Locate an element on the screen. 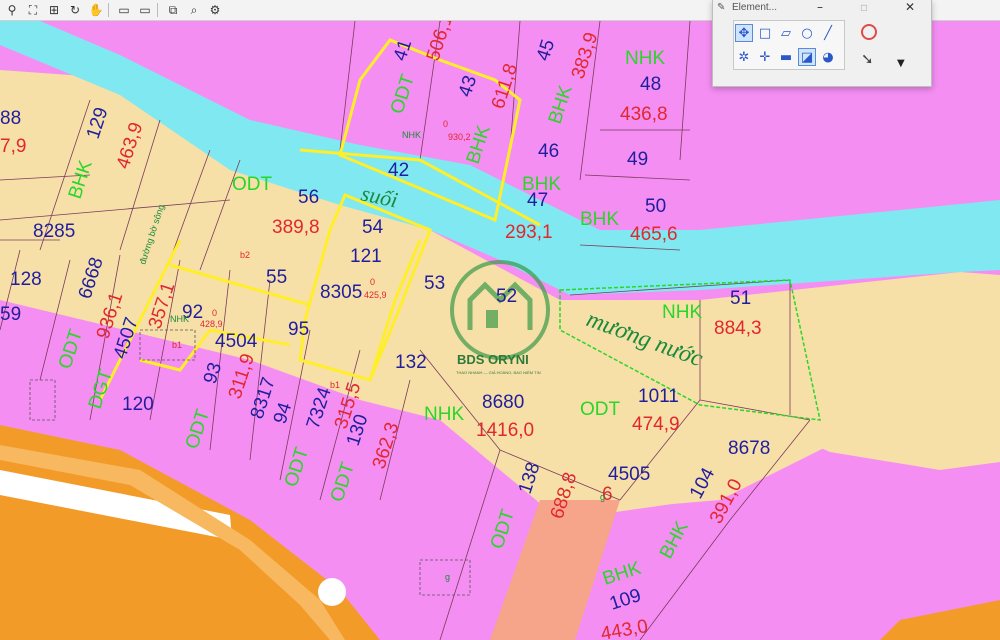  parcel-number-p8678: 8678 is located at coordinates (749, 448).